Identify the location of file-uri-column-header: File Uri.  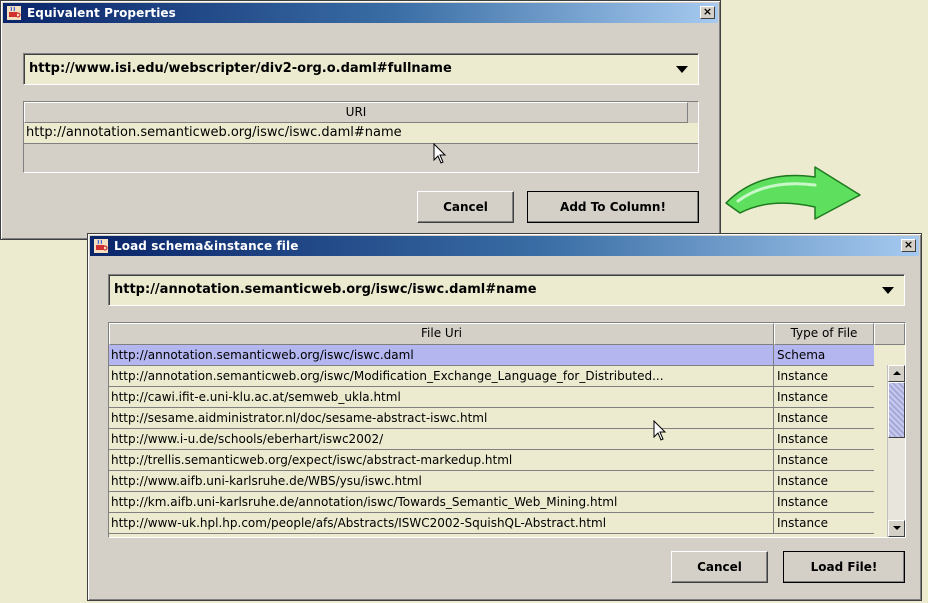
(441, 334).